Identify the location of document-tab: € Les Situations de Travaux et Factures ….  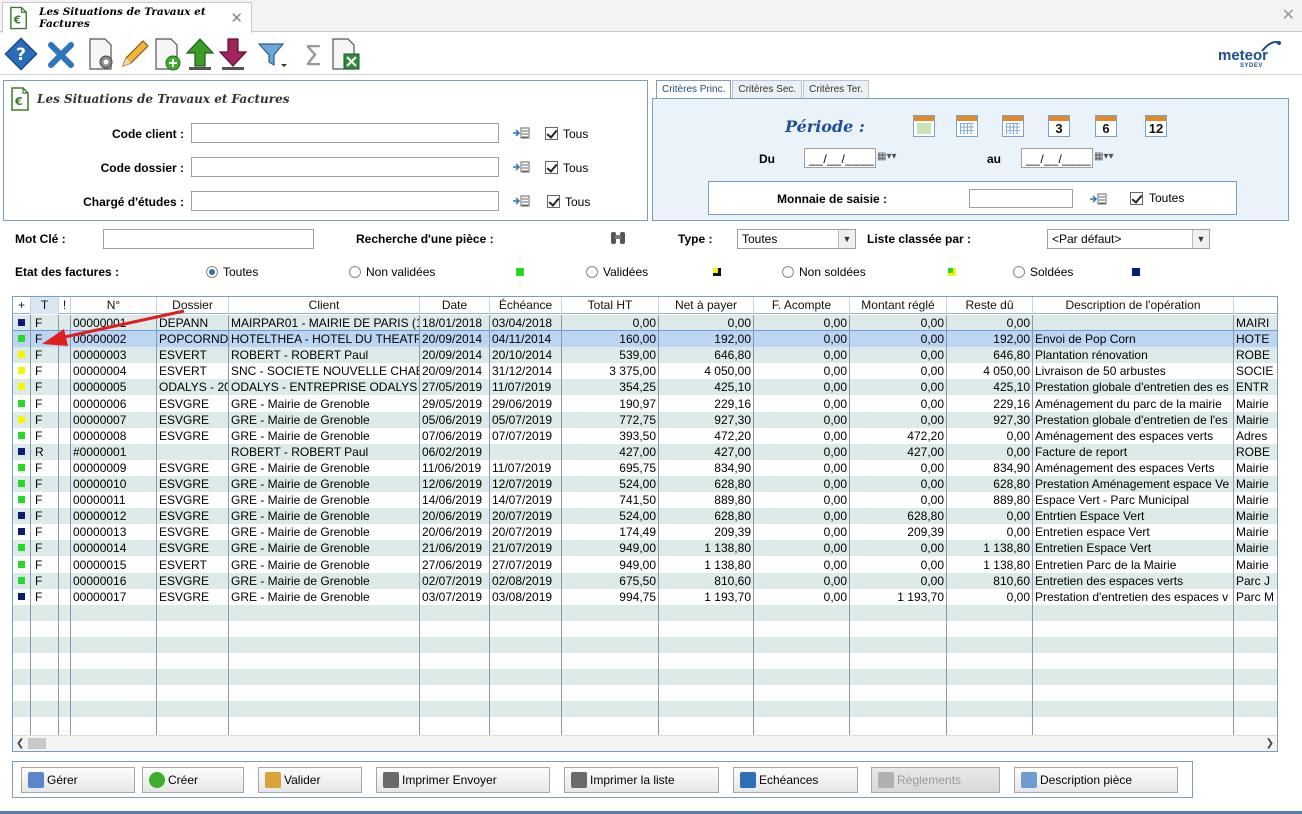
(127, 17).